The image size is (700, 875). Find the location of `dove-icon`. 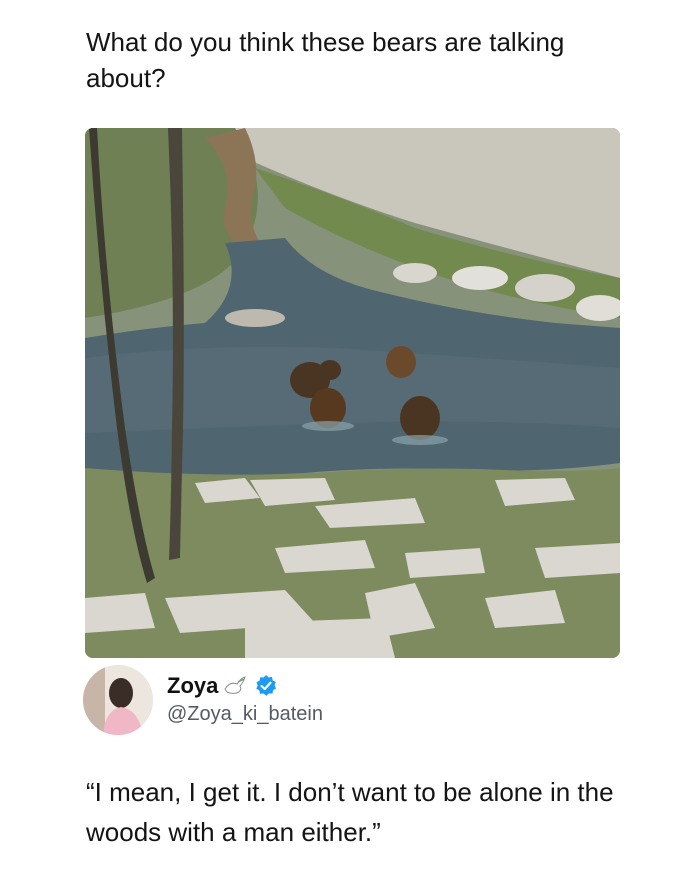

dove-icon is located at coordinates (235, 686).